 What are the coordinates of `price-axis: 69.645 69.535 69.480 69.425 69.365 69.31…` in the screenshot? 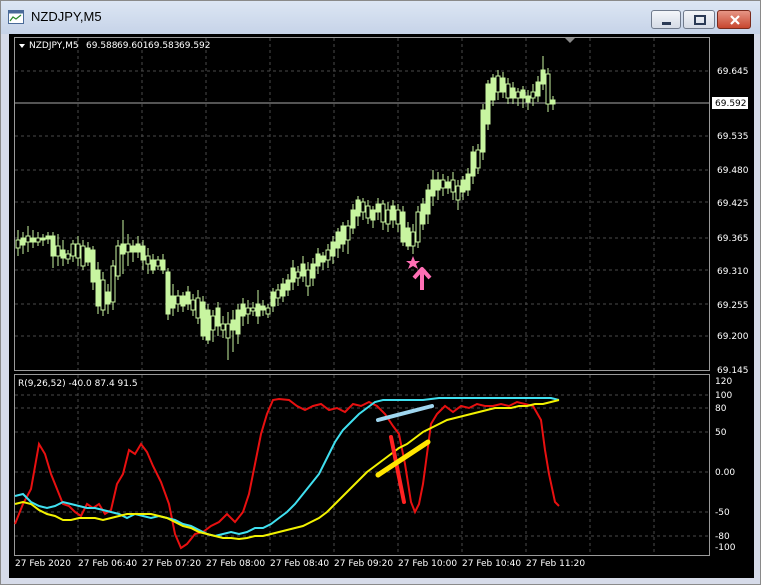 It's located at (733, 221).